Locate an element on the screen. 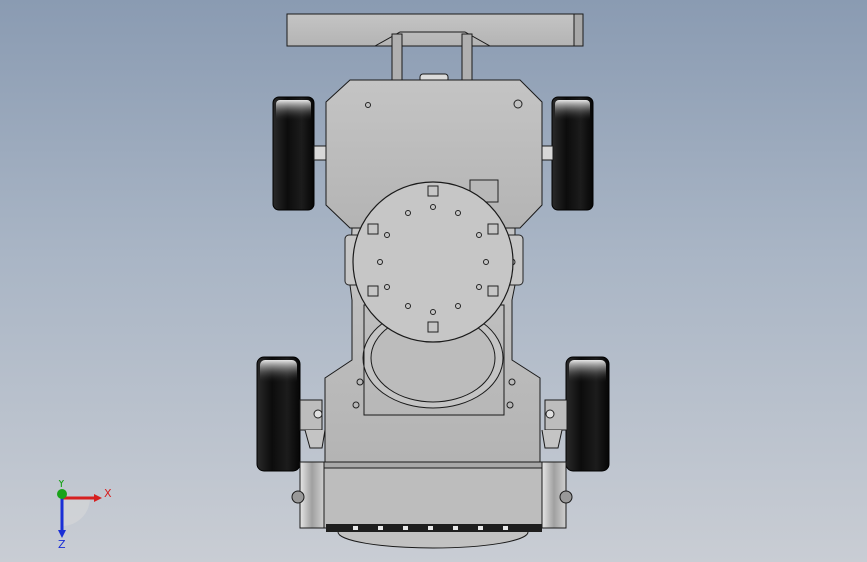 This screenshot has width=867, height=562. rear-wing is located at coordinates (435, 48).